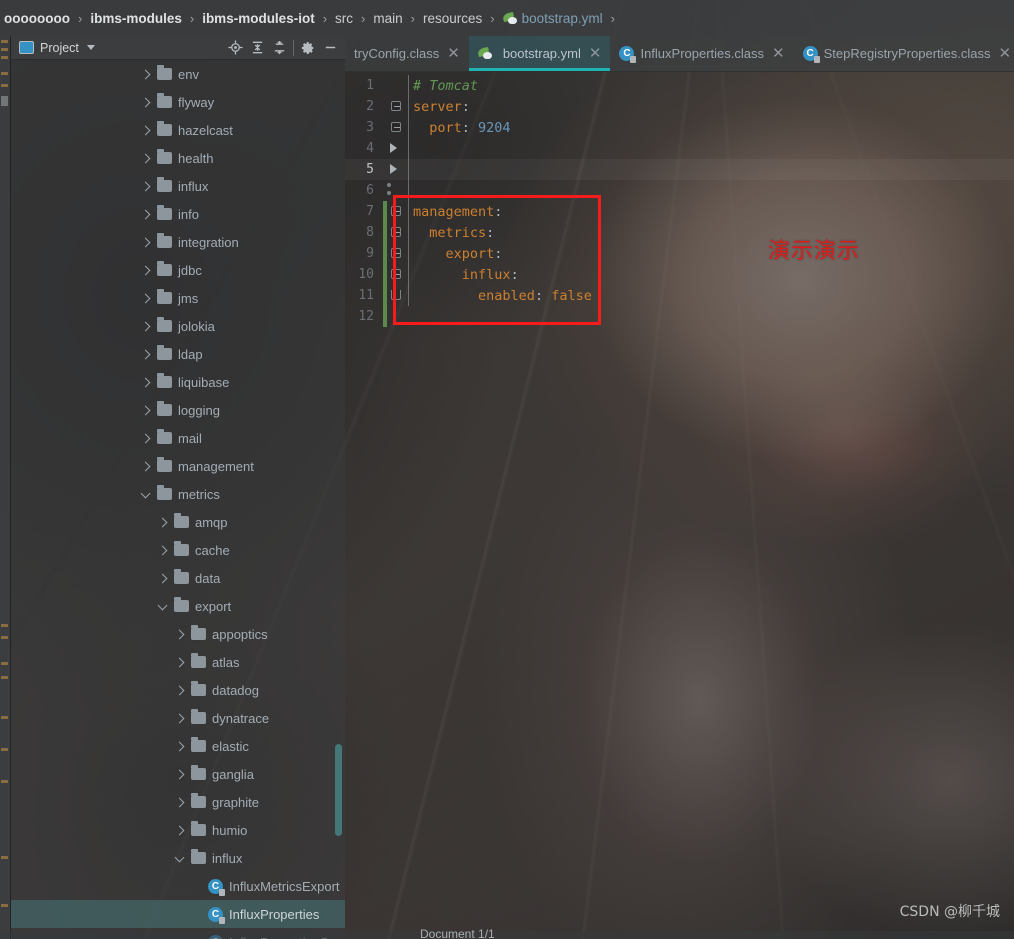 The height and width of the screenshot is (939, 1014). Describe the element at coordinates (344, 18) in the screenshot. I see `breadcrumb-item-src: src` at that location.